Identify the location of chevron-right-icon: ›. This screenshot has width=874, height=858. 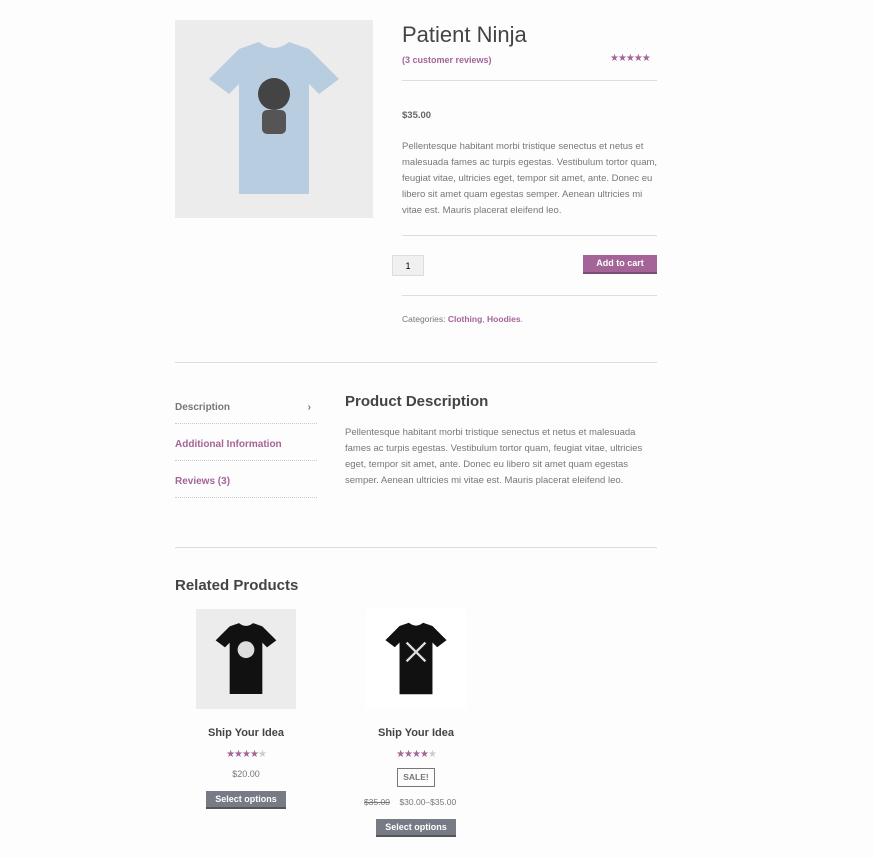
(309, 407).